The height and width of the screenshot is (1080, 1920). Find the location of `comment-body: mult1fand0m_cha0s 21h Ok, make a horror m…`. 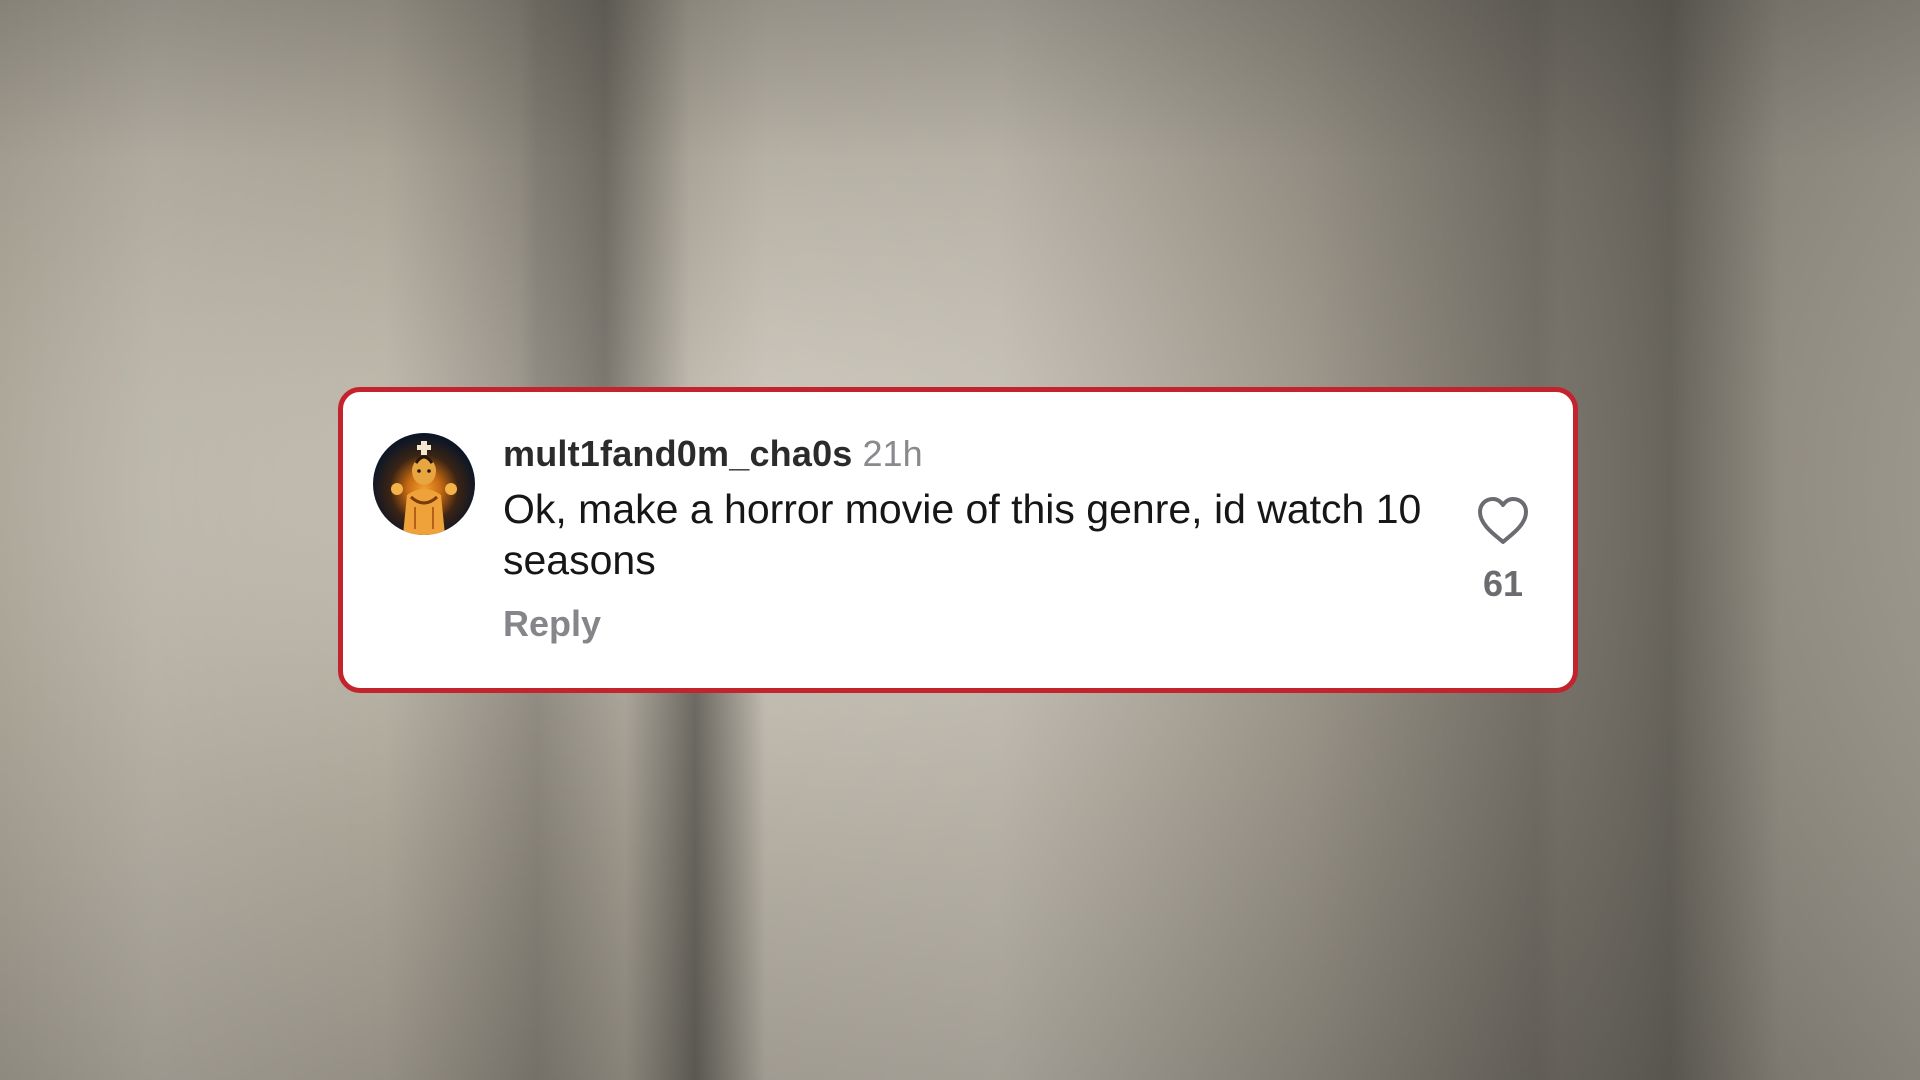

comment-body: mult1fand0m_cha0s 21h Ok, make a horror m… is located at coordinates (963, 539).